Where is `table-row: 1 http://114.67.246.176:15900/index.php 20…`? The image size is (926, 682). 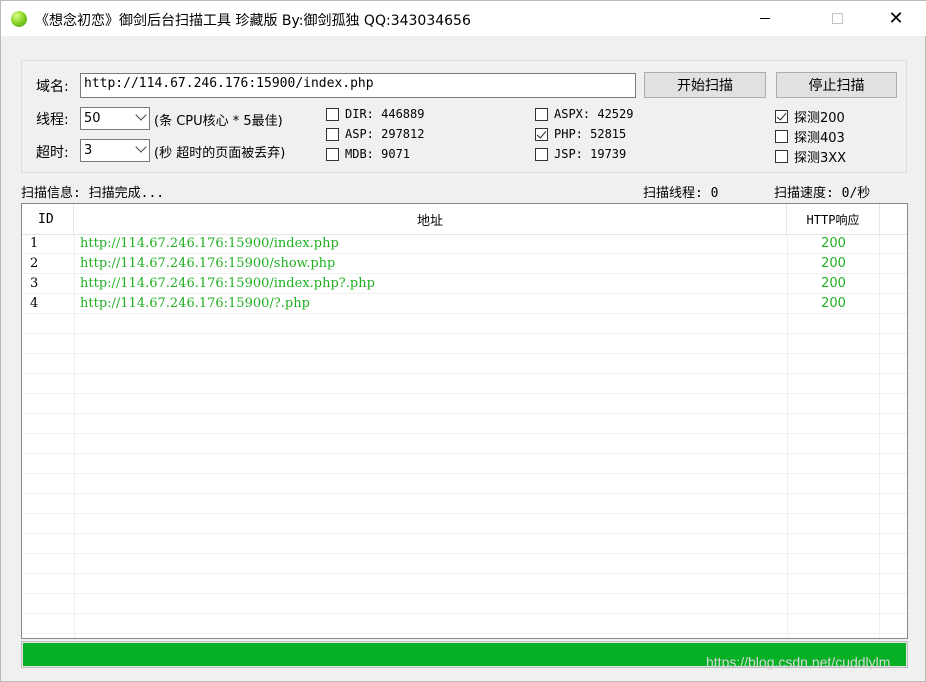
table-row: 1 http://114.67.246.176:15900/index.php 20… is located at coordinates (464, 244).